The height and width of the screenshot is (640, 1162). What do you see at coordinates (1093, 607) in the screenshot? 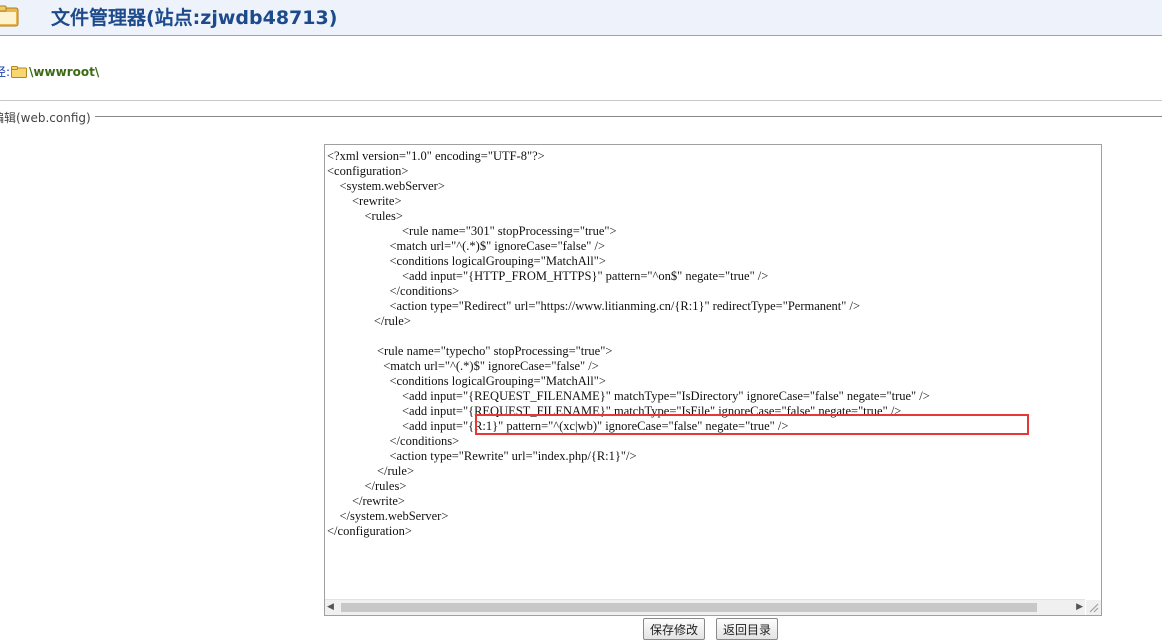
I see `resize-grip-icon` at bounding box center [1093, 607].